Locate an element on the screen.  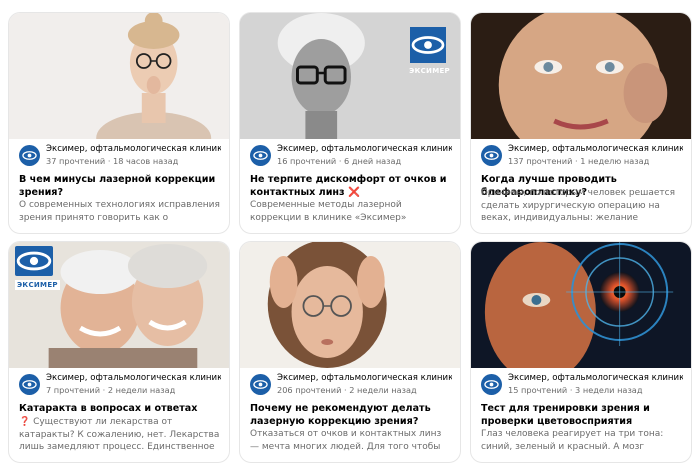
article-title: В чем минусы лазерной коррекции зрения? is located at coordinates (120, 186).